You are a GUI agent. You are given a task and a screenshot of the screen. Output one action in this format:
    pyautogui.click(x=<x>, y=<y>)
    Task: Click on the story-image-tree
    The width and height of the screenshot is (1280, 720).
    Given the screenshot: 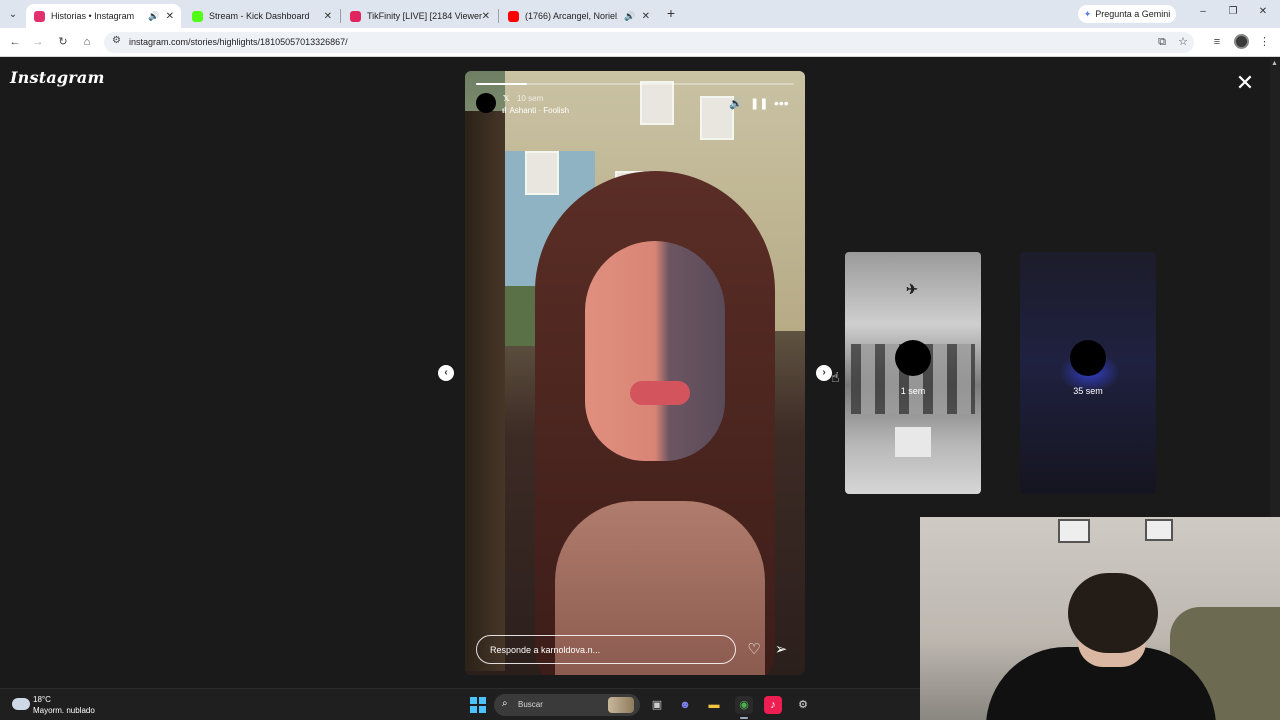 What is the action you would take?
    pyautogui.click(x=485, y=391)
    